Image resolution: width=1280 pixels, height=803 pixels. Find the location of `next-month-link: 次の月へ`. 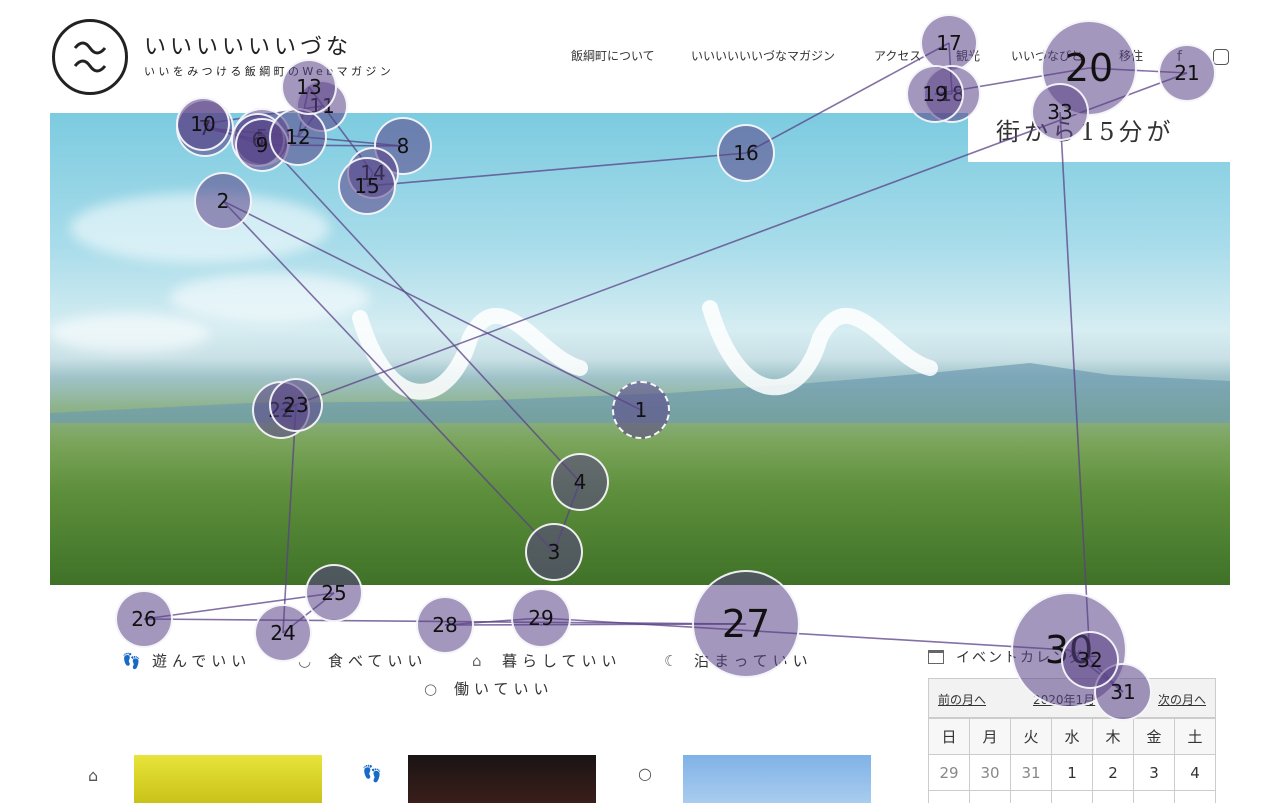

next-month-link: 次の月へ is located at coordinates (1182, 699).